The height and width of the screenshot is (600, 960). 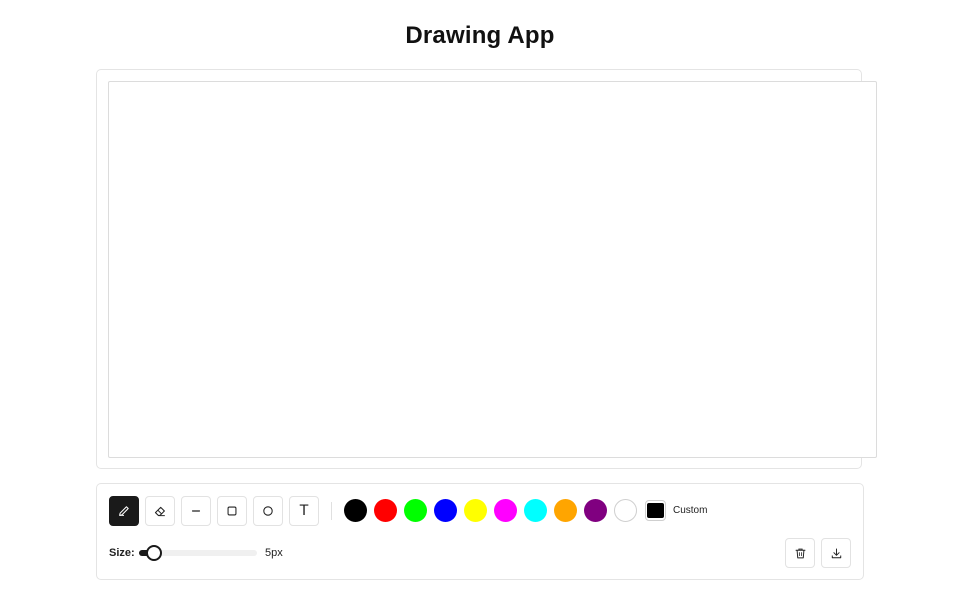 I want to click on line-icon, so click(x=196, y=511).